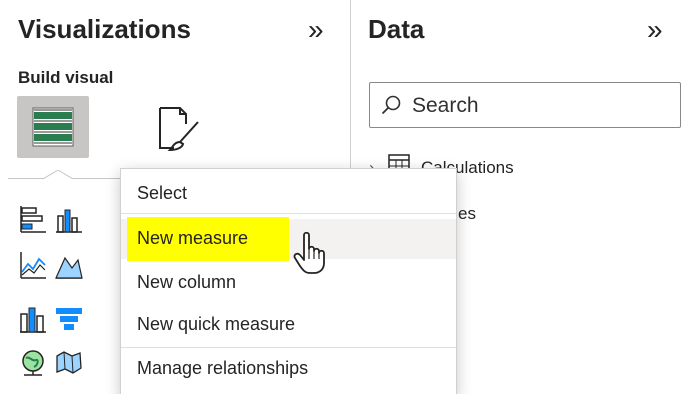  What do you see at coordinates (396, 29) in the screenshot?
I see `data-title: Data` at bounding box center [396, 29].